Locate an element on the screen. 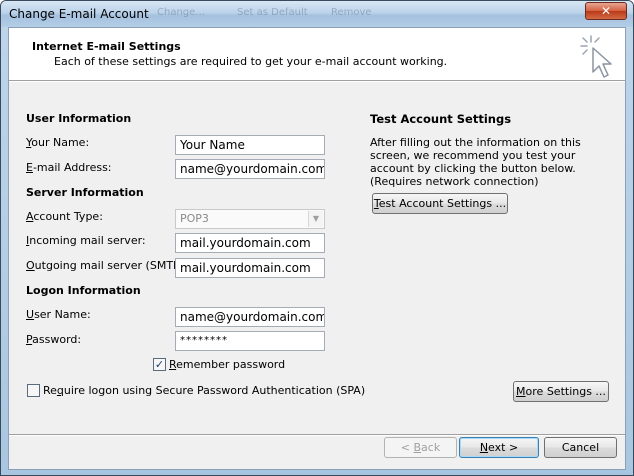  ghost-toolbar-item: Remove is located at coordinates (351, 12).